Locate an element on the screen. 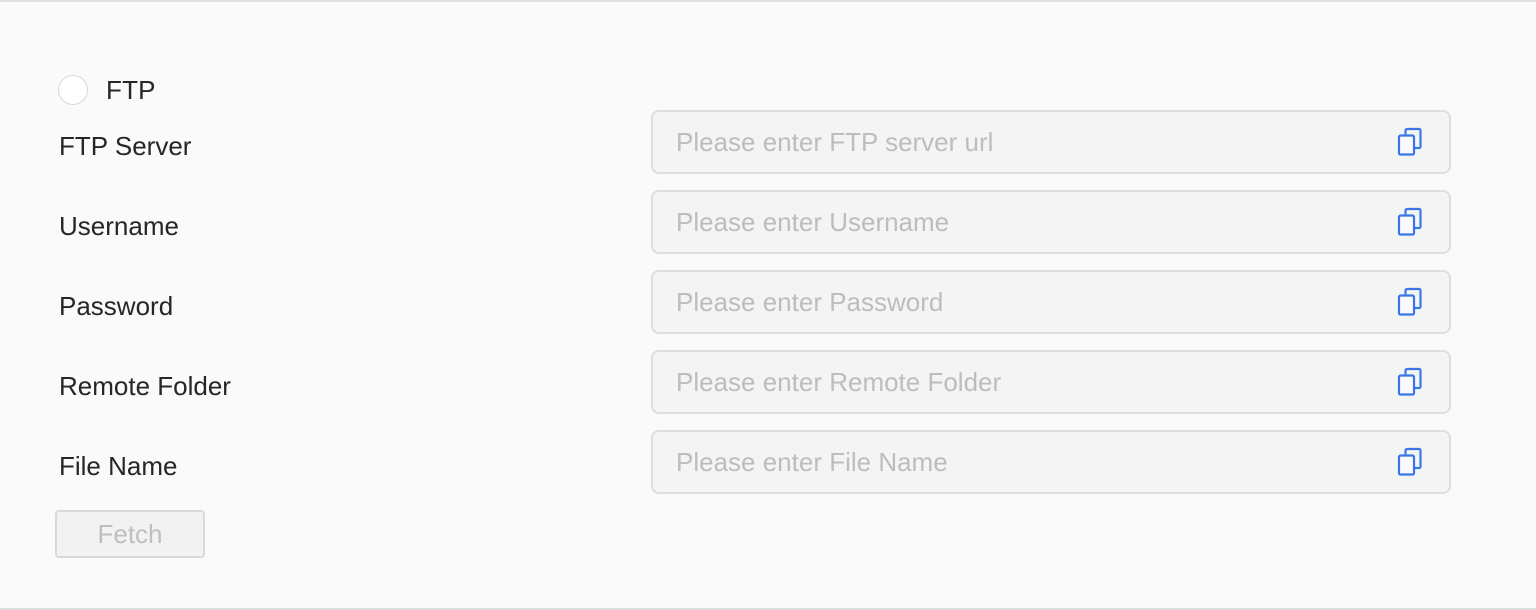 Image resolution: width=1536 pixels, height=610 pixels. file-name-label: File Name is located at coordinates (118, 466).